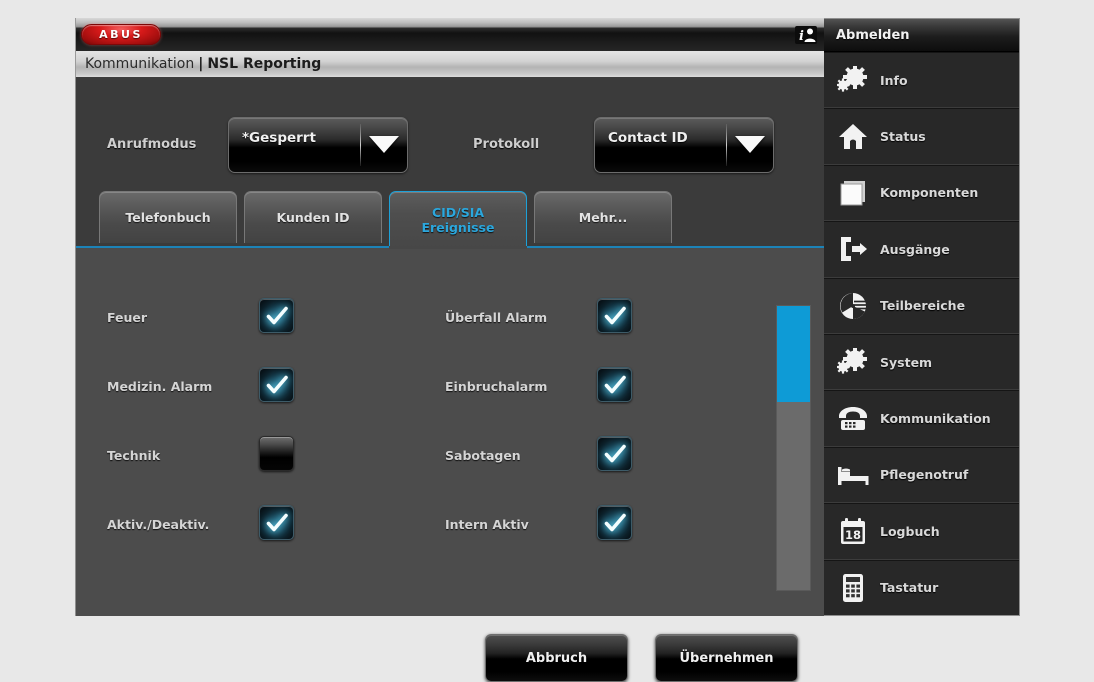 This screenshot has height=682, width=1094. I want to click on protokoll-dropdown: Contact ID, so click(684, 145).